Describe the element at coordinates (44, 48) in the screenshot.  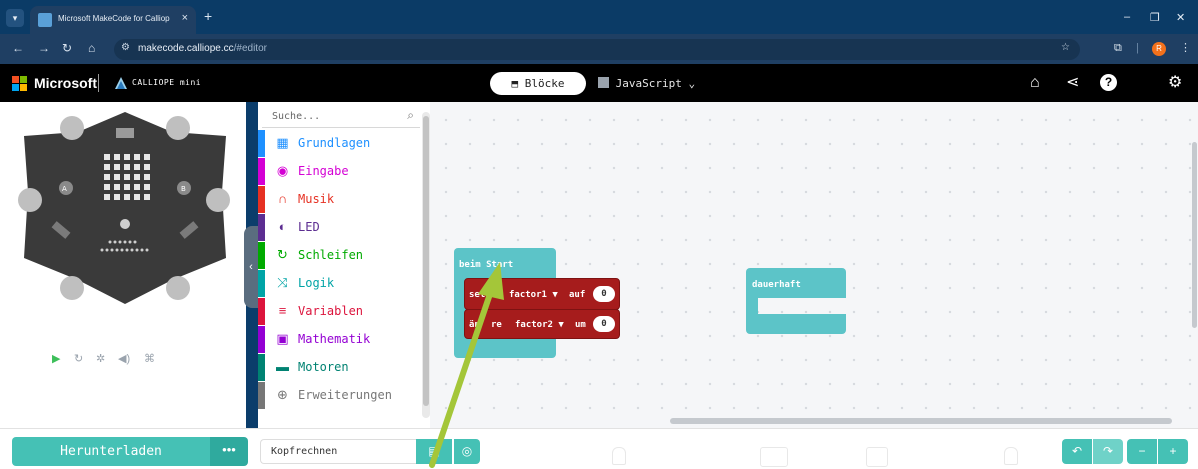
I see `forward-arrow-icon: →` at that location.